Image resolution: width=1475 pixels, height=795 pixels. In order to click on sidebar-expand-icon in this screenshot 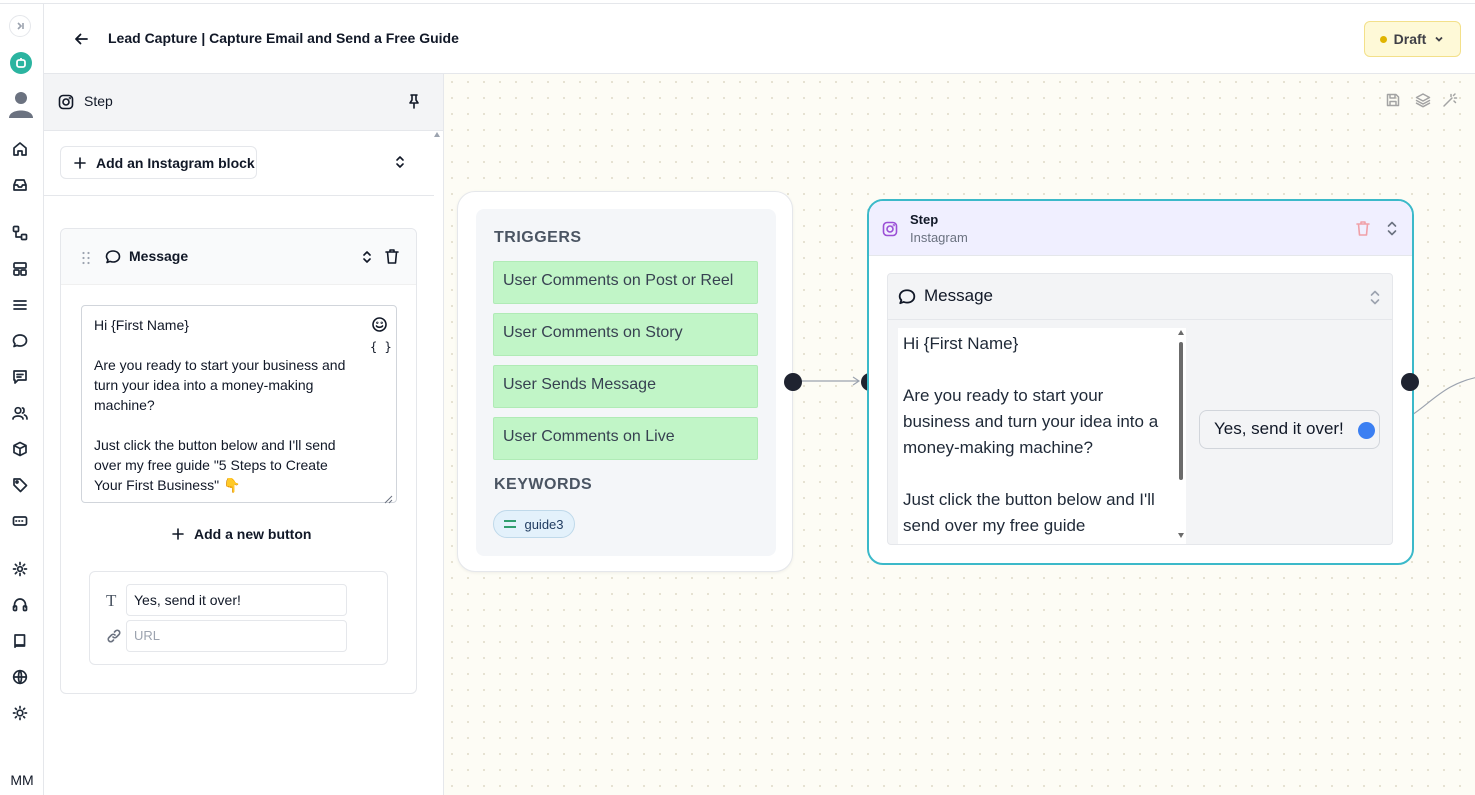, I will do `click(20, 26)`.